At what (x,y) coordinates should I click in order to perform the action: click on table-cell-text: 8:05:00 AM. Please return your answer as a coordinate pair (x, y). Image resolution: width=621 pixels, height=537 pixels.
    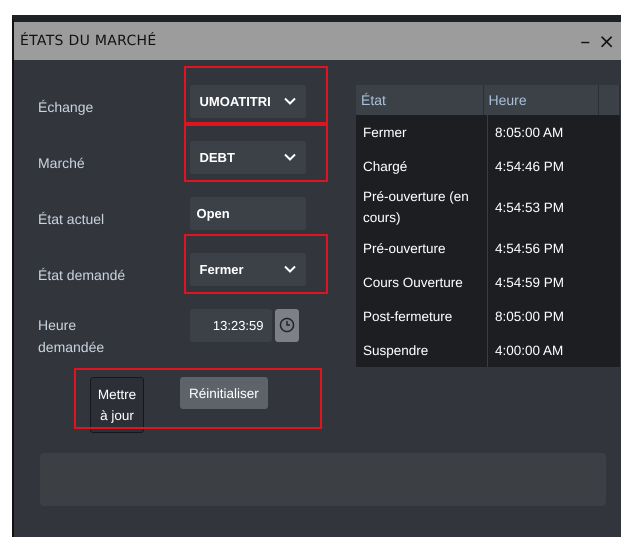
    Looking at the image, I should click on (529, 133).